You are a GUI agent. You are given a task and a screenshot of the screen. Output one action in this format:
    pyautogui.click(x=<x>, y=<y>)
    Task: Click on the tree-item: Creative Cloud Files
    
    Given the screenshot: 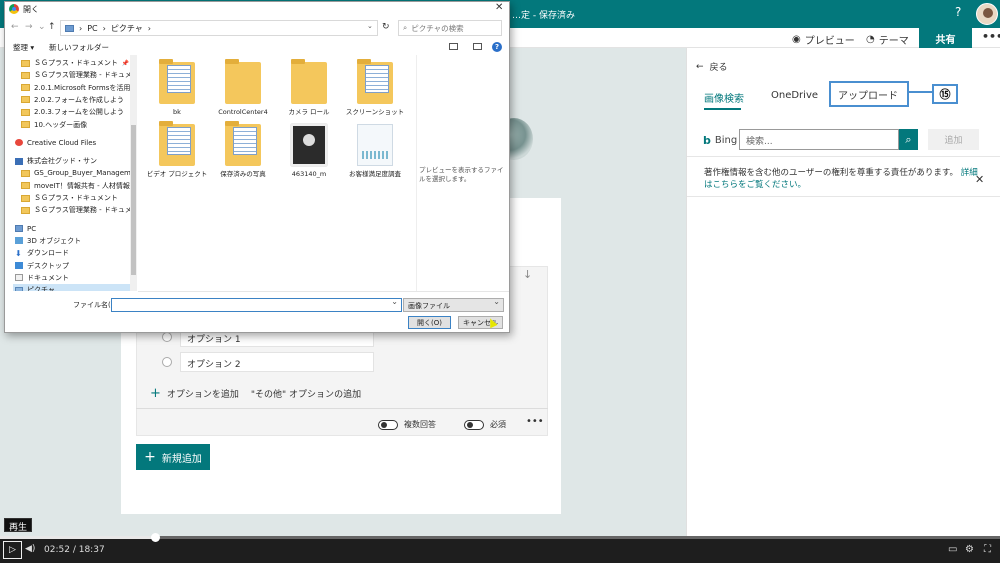 What is the action you would take?
    pyautogui.click(x=72, y=143)
    